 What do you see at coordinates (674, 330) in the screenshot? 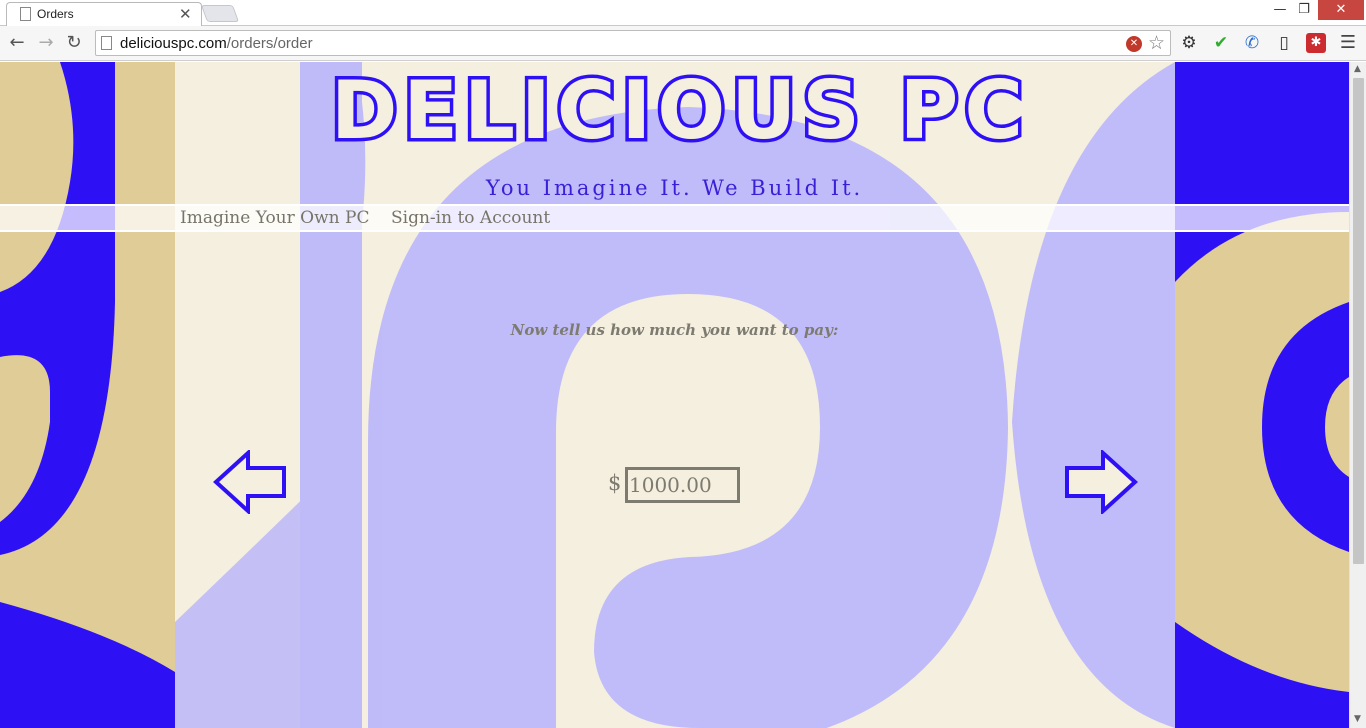
I see `price-prompt: Now tell us how much you want to pay:` at bounding box center [674, 330].